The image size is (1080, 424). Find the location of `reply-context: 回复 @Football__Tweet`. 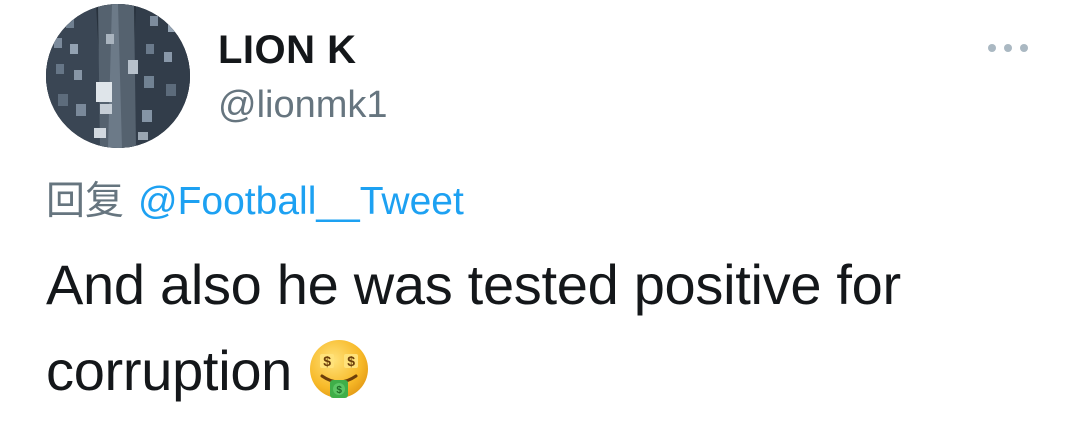

reply-context: 回复 @Football__Tweet is located at coordinates (255, 198).